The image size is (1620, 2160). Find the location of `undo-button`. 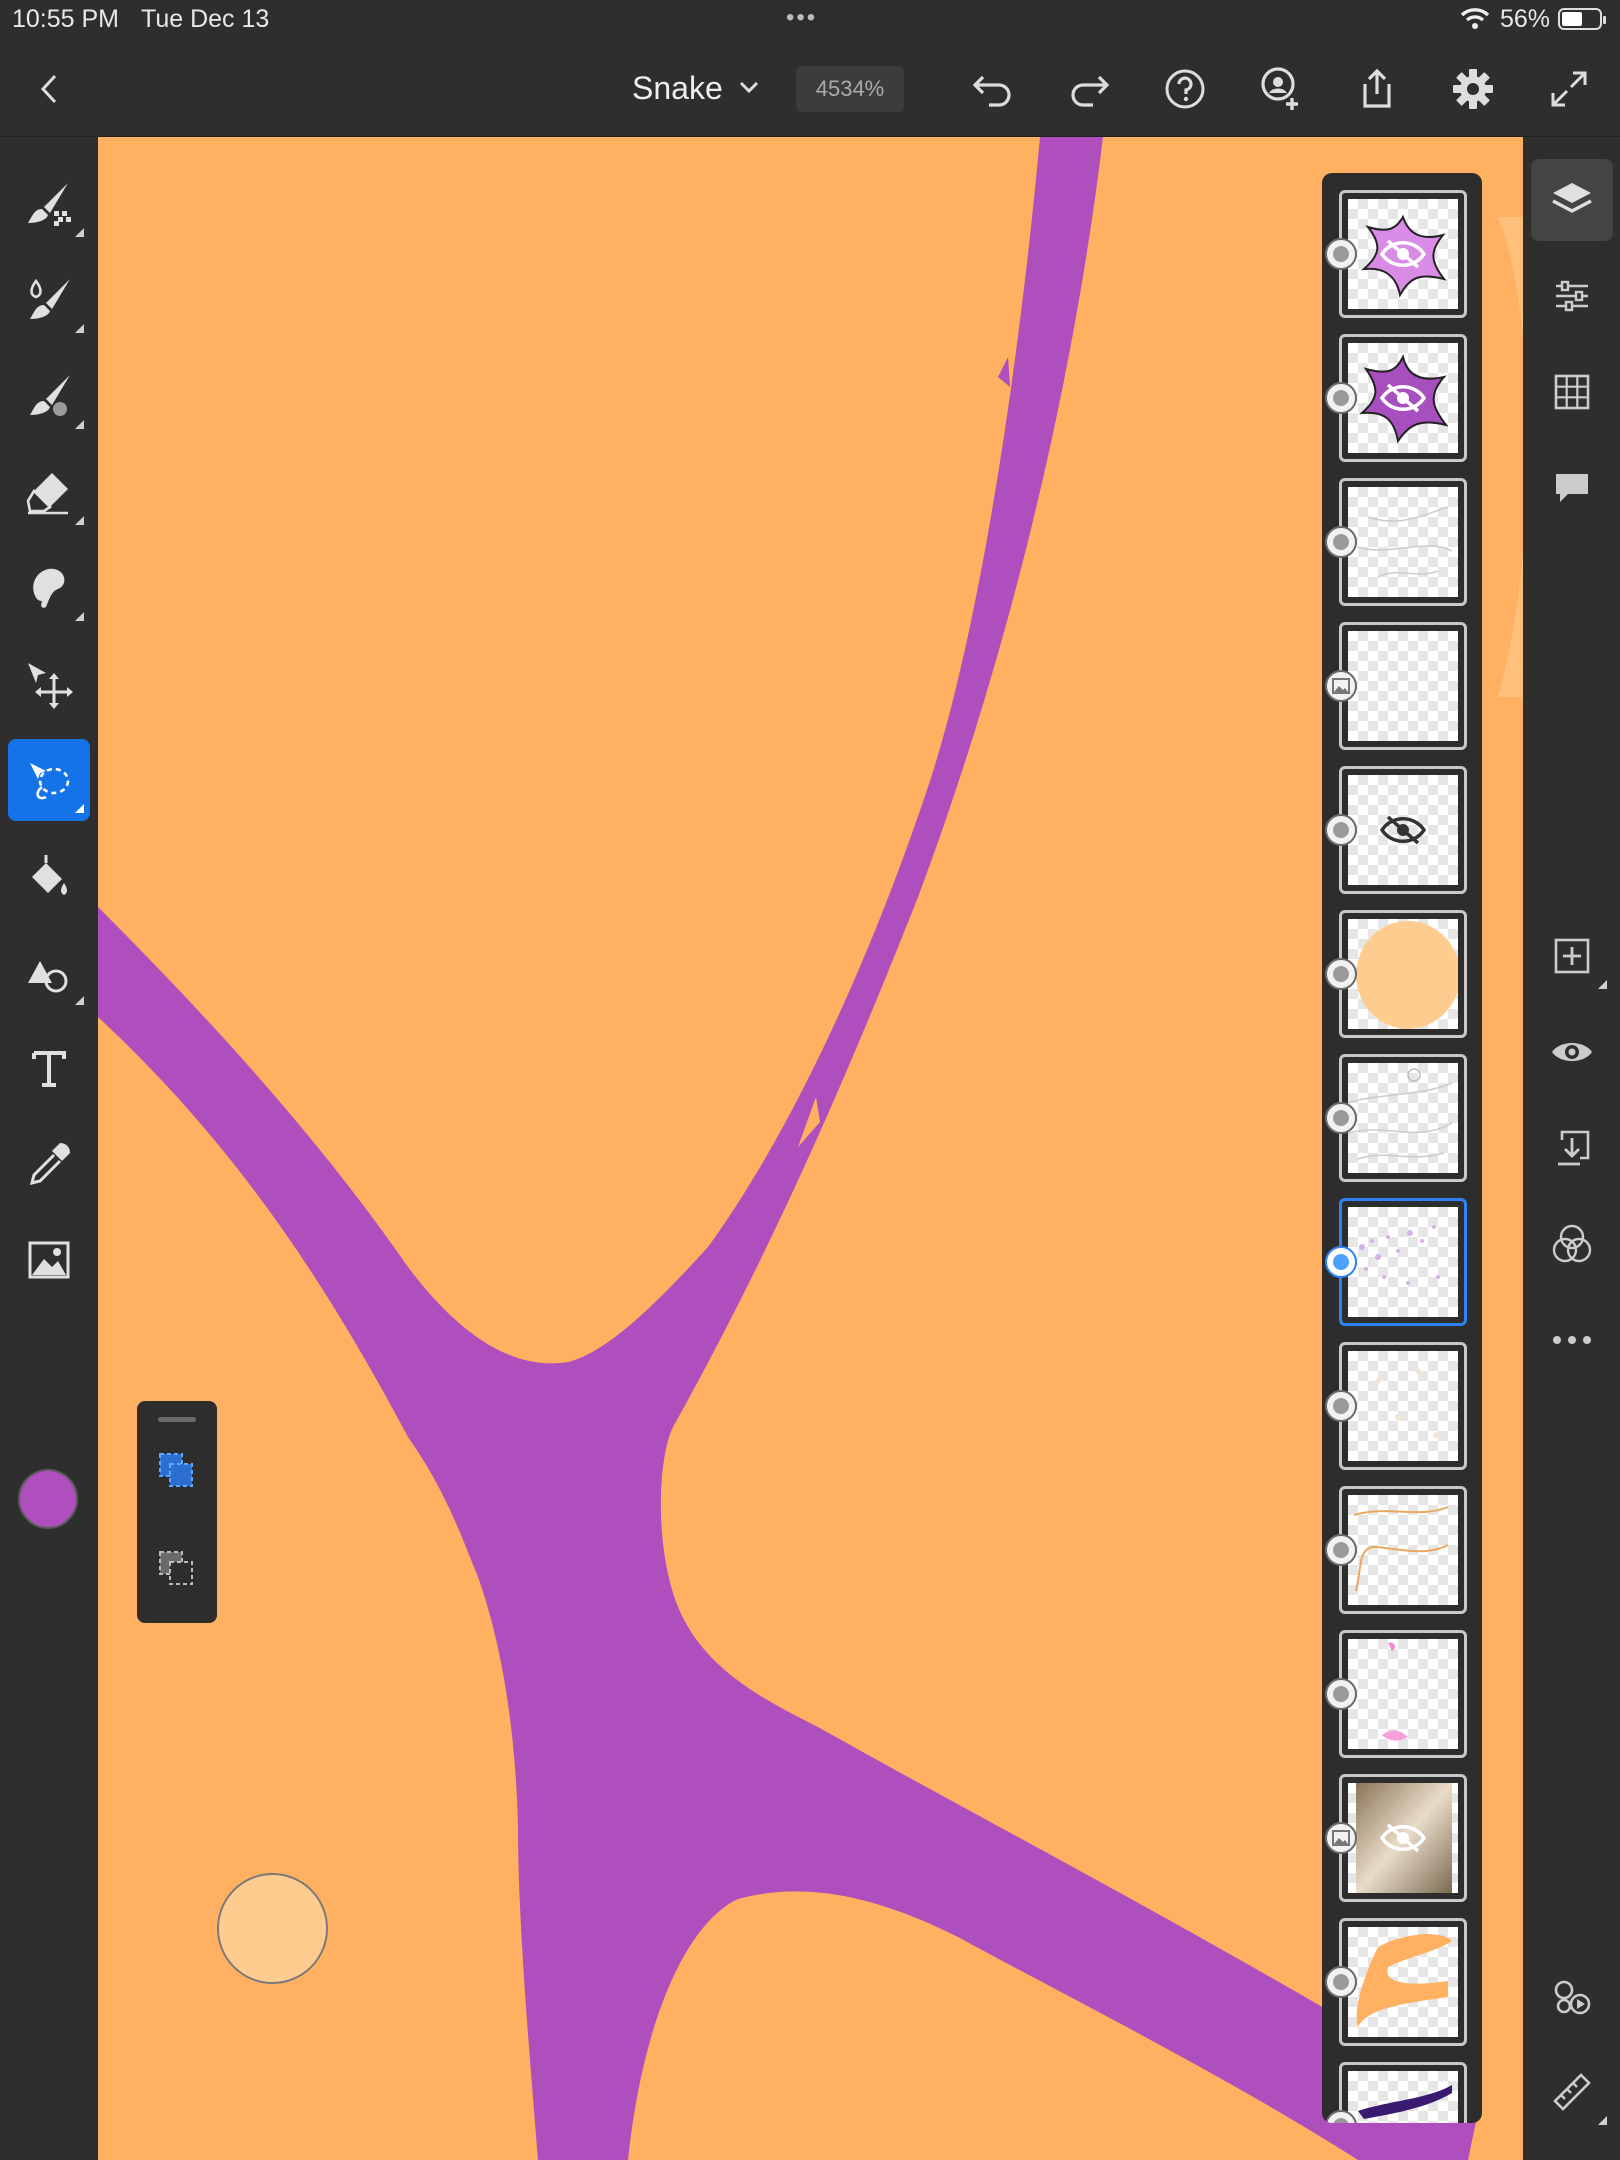

undo-button is located at coordinates (993, 89).